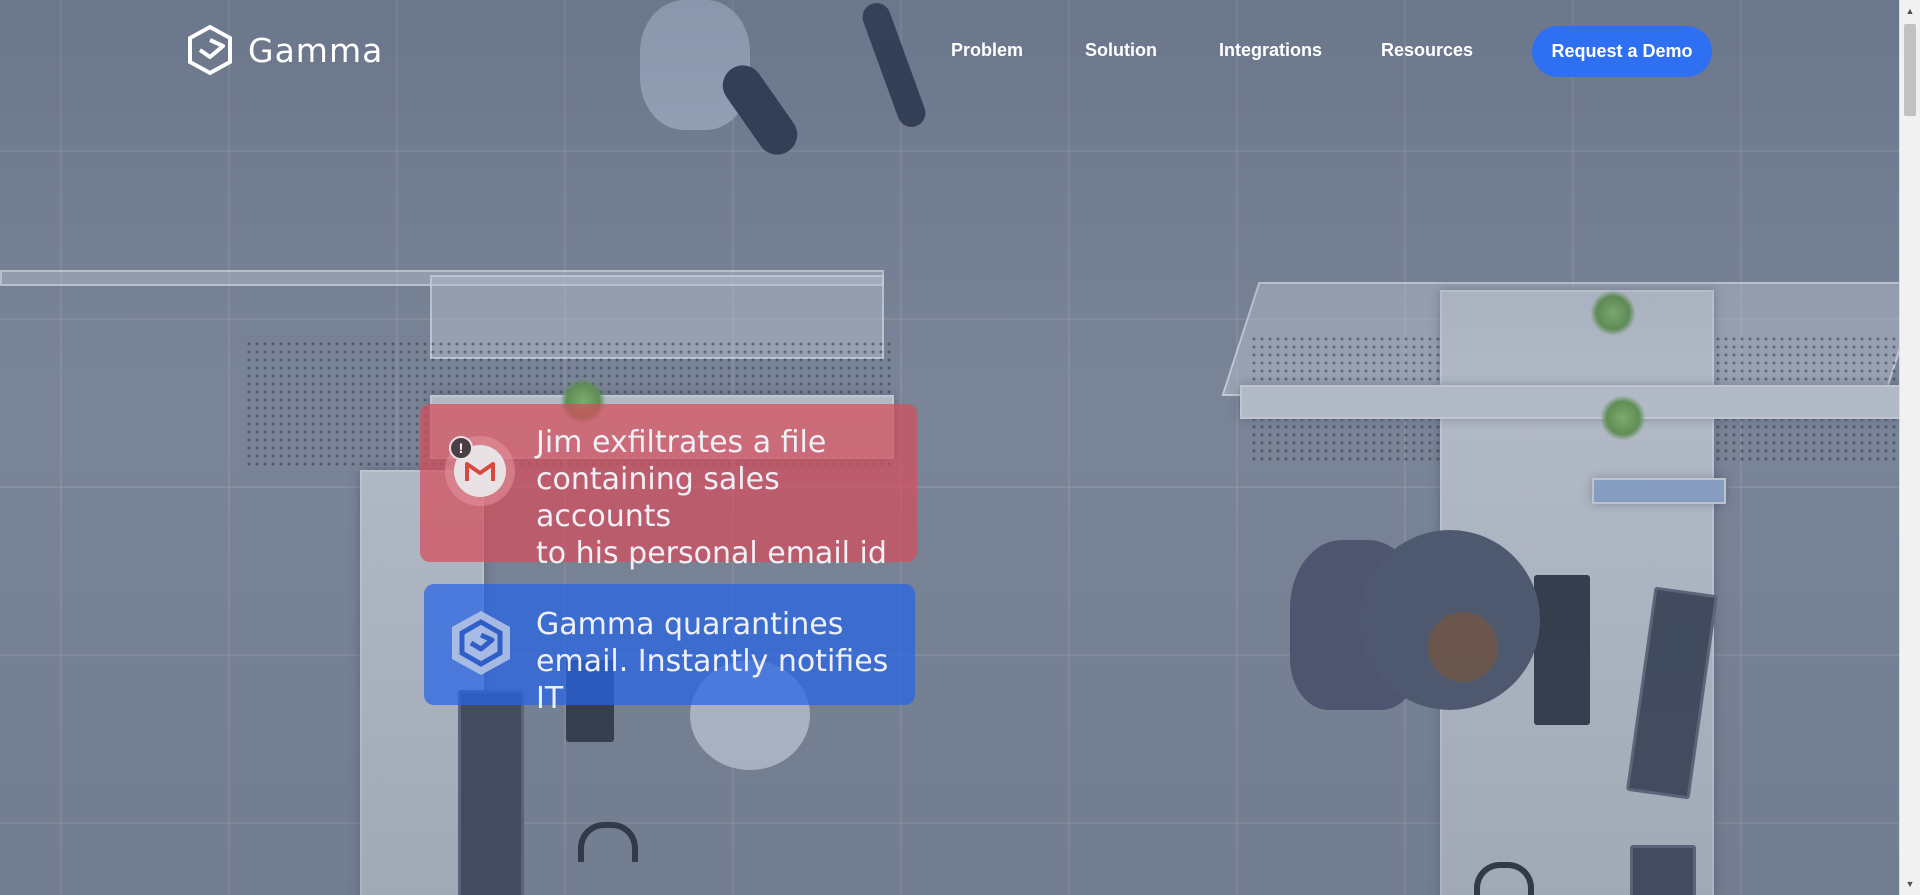  Describe the element at coordinates (316, 50) in the screenshot. I see `brand-name: Gamma` at that location.